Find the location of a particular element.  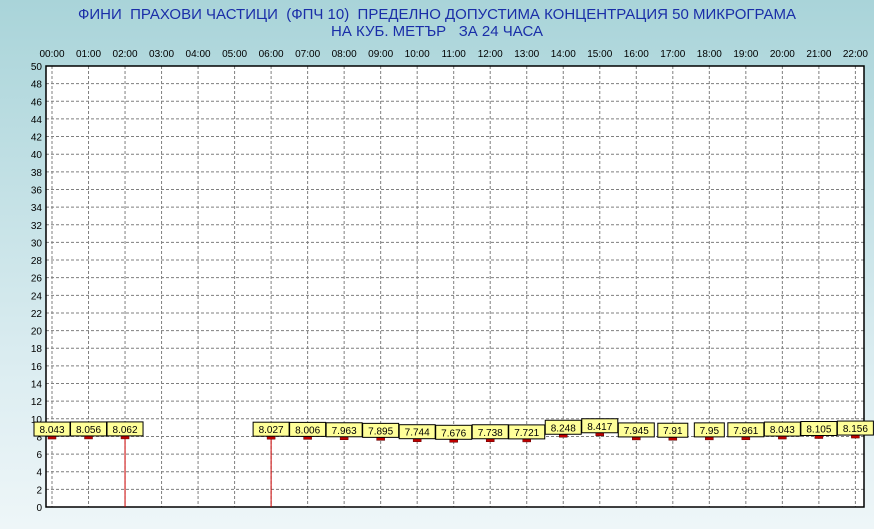

y-tick-label: 44 is located at coordinates (37, 120).